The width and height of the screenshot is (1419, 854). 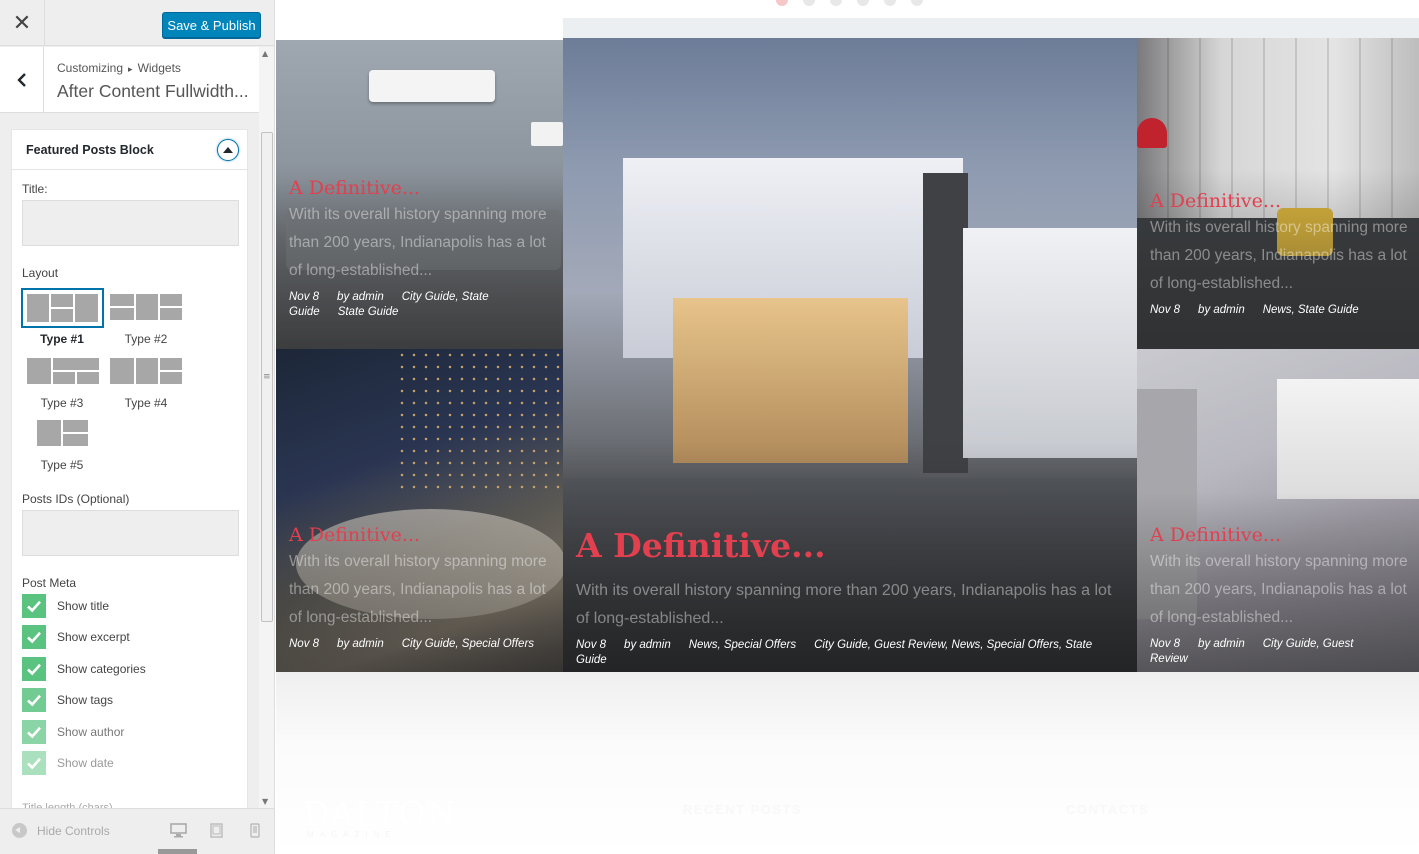 I want to click on post-tags: State Guide, so click(x=368, y=312).